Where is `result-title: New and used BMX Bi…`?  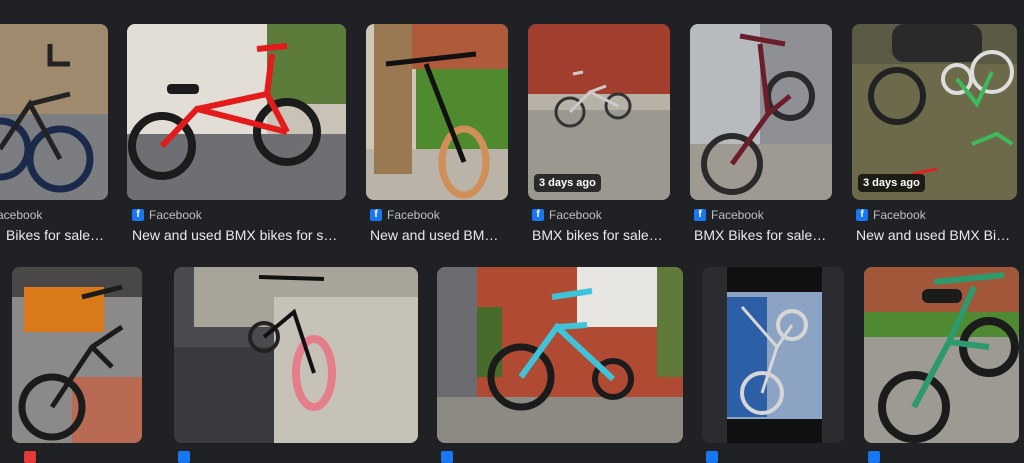 result-title: New and used BMX Bi… is located at coordinates (936, 235).